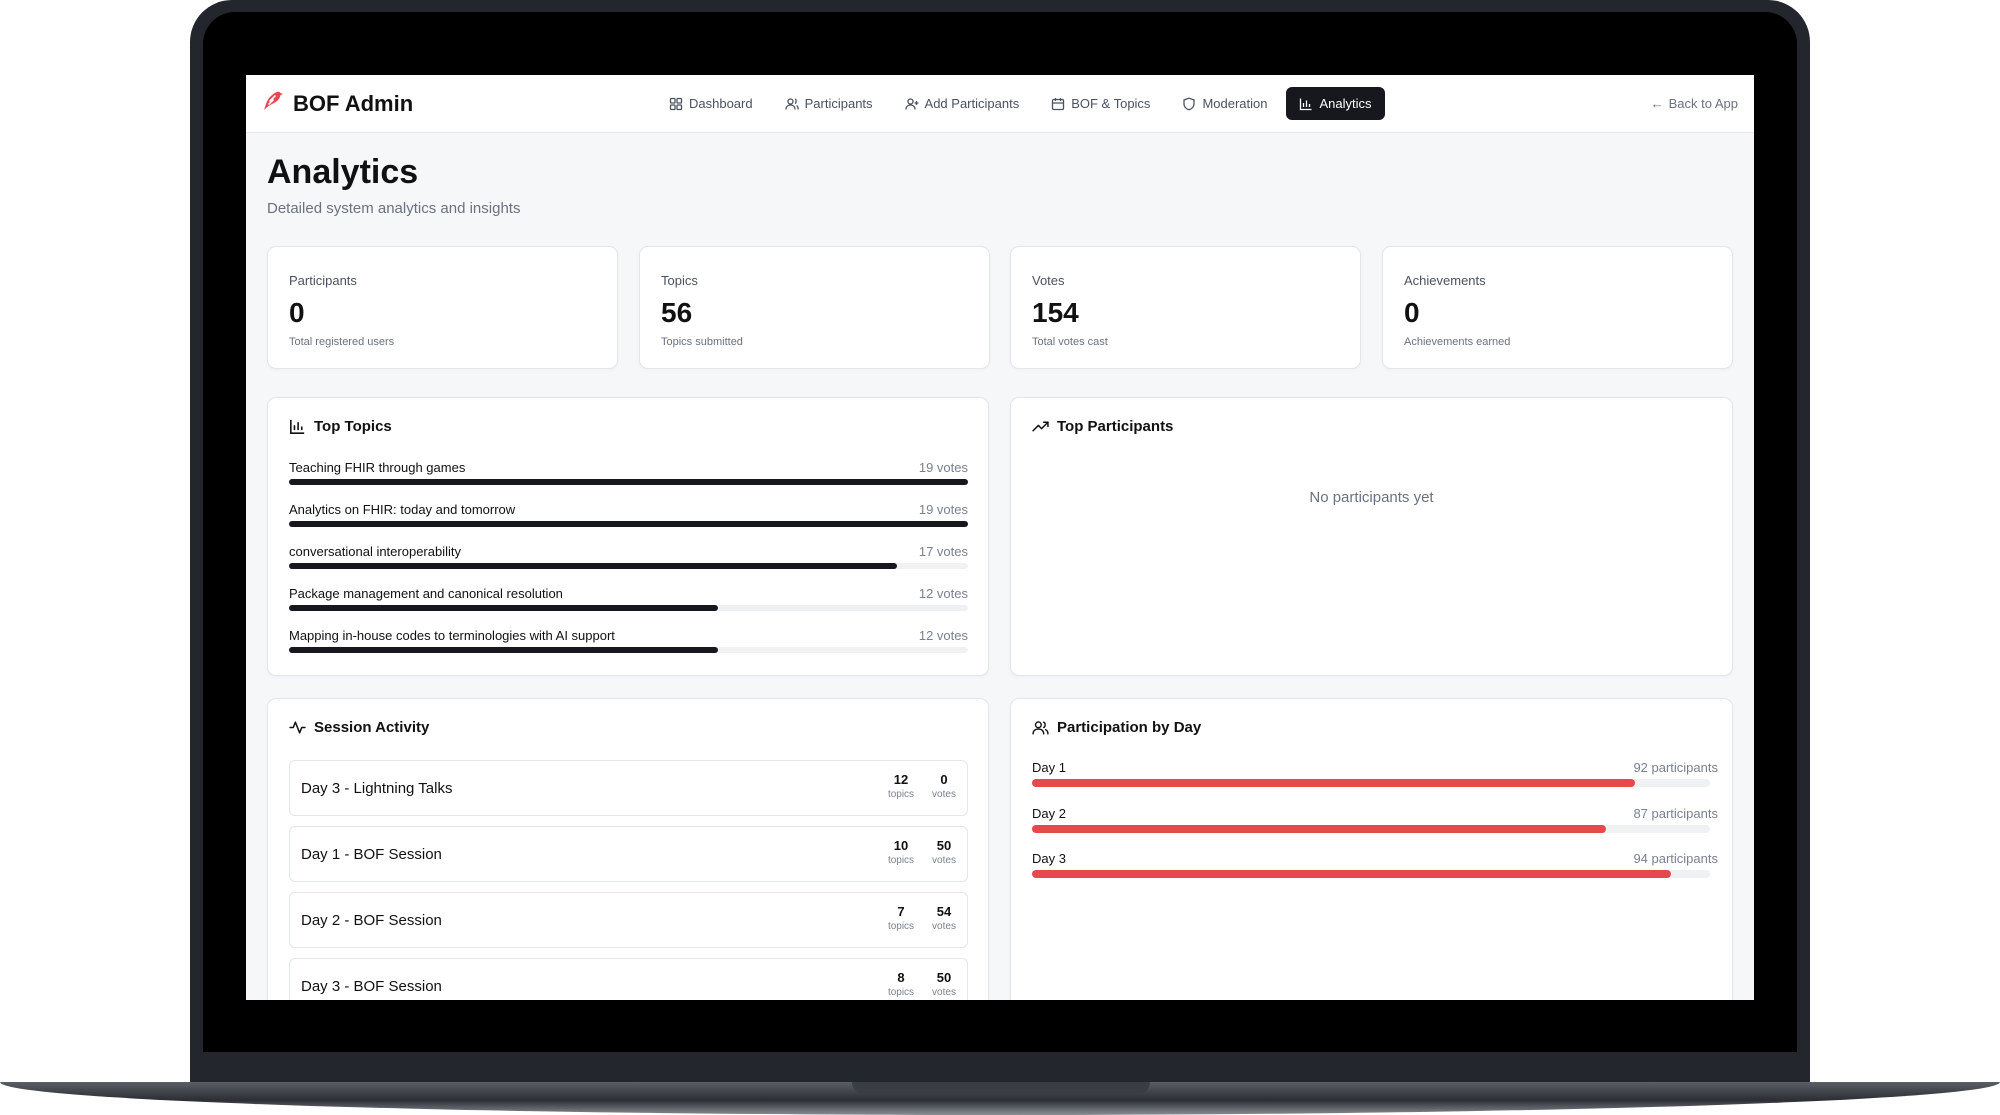 This screenshot has width=2000, height=1115. Describe the element at coordinates (628, 556) in the screenshot. I see `topic-row: conversational interoperability 17 votes` at that location.